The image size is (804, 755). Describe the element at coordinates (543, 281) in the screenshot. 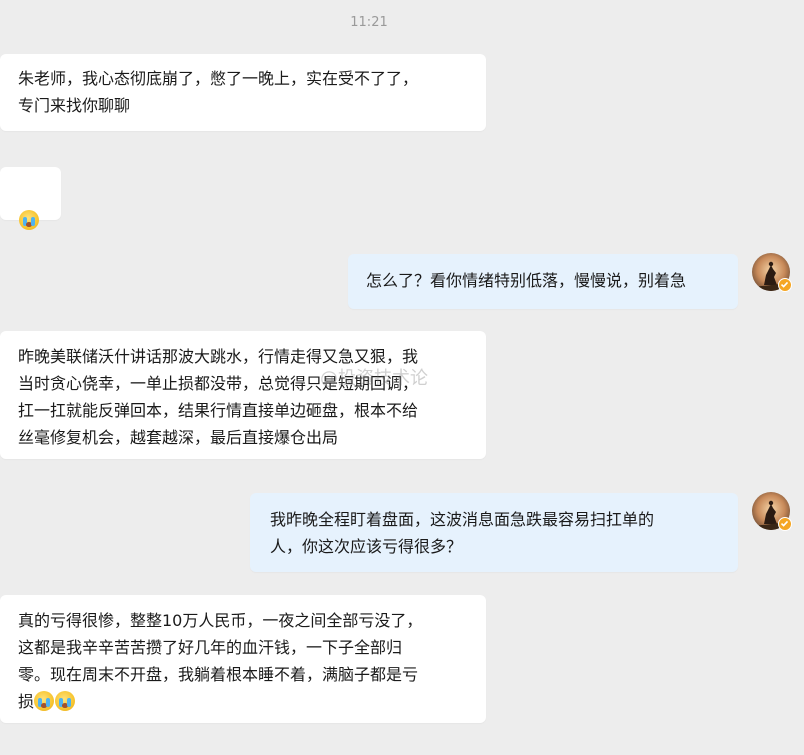

I see `message-bubble-sent: 怎么了？看你情绪特别低落，慢慢说，别着急` at that location.